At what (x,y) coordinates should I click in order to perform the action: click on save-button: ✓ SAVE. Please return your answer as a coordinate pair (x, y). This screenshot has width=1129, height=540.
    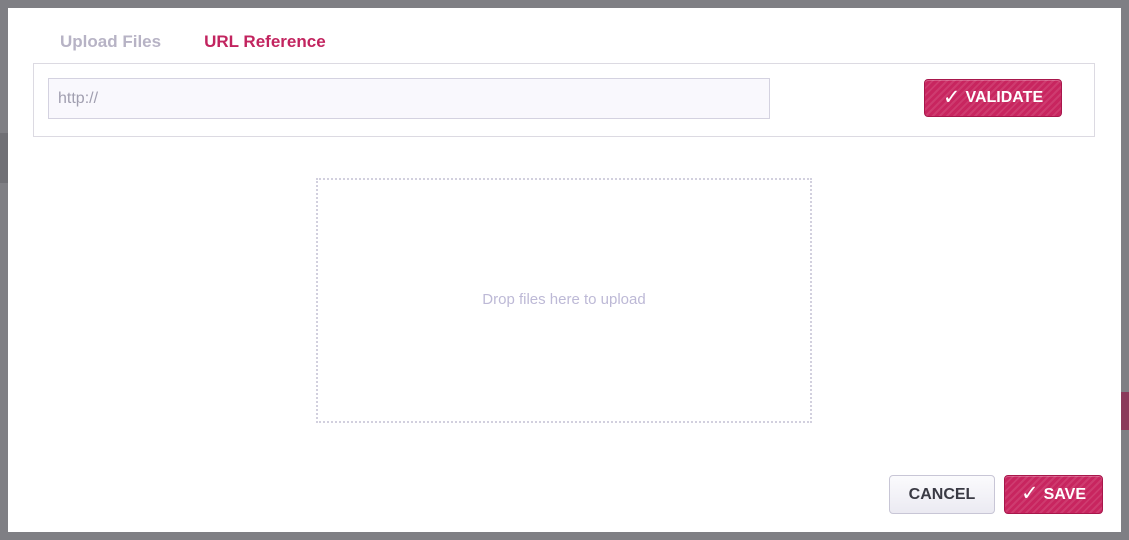
    Looking at the image, I should click on (1053, 494).